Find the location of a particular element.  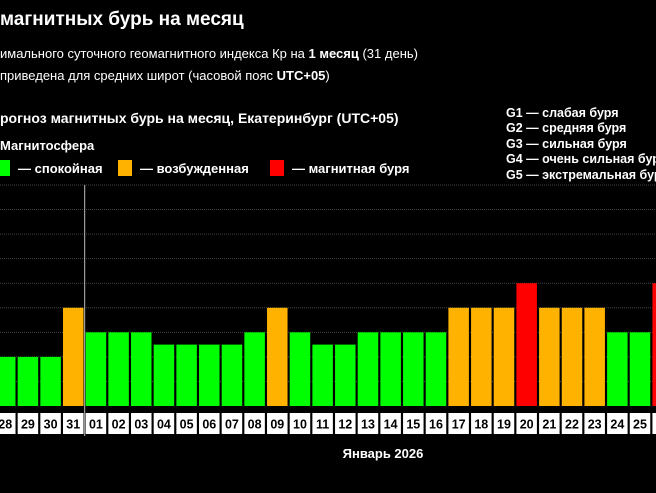

x-axis-label: Январь 2026 is located at coordinates (383, 453).